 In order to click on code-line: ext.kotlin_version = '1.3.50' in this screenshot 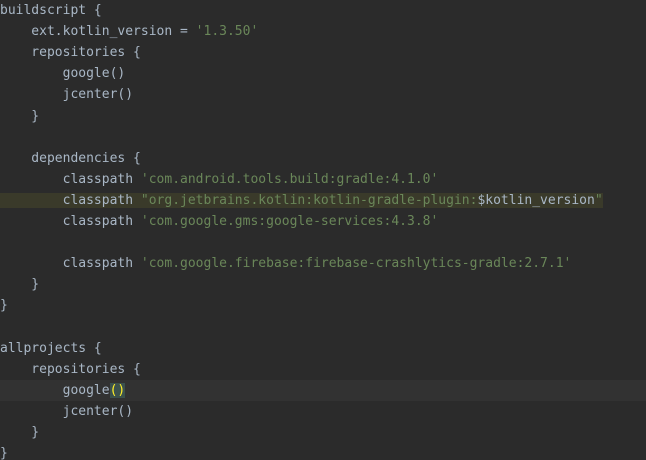, I will do `click(323, 31)`.